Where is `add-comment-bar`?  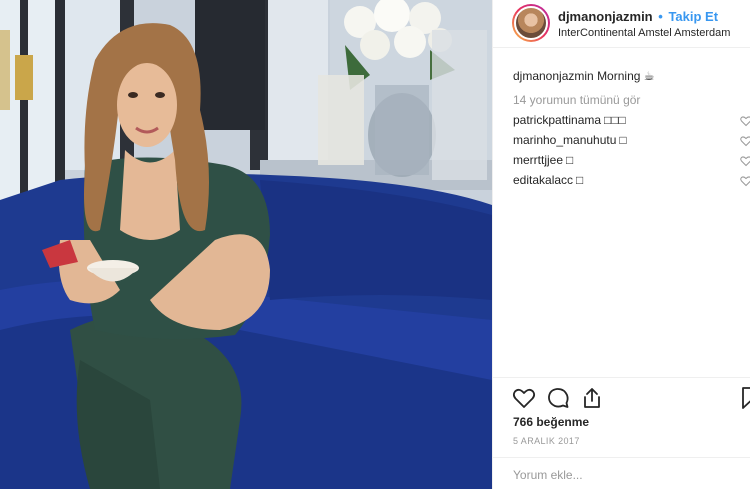
add-comment-bar is located at coordinates (621, 473).